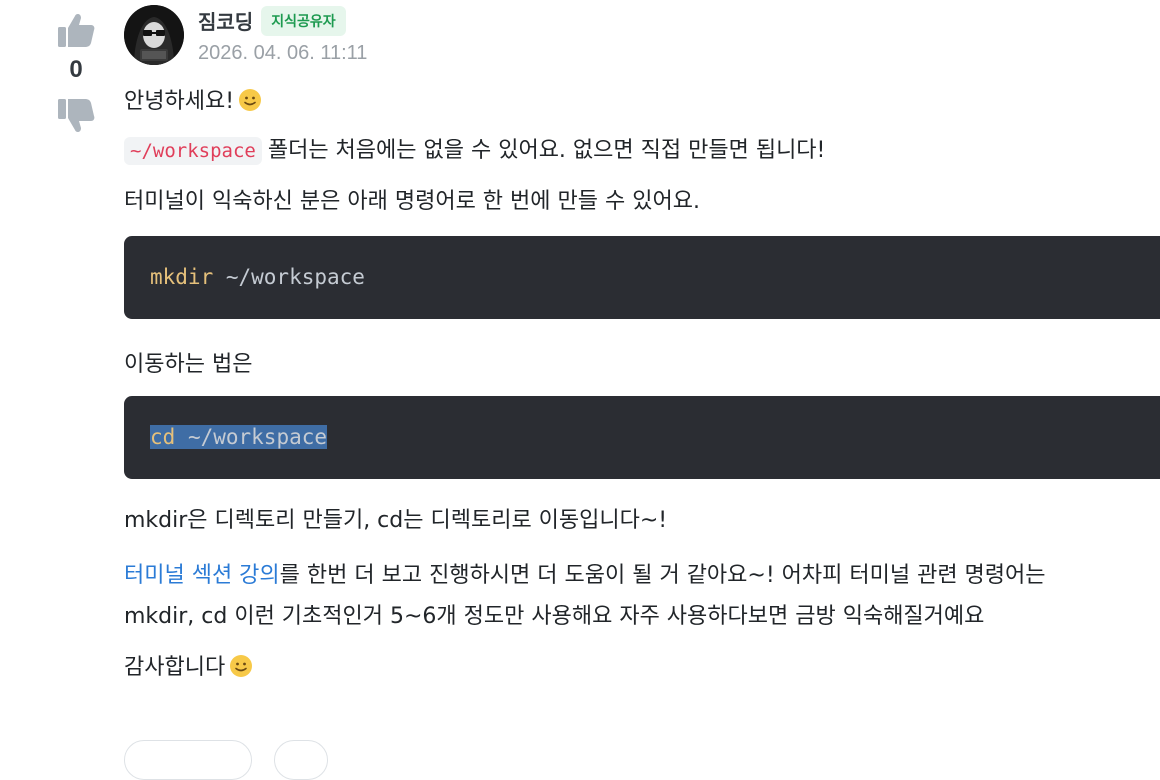  I want to click on post-date: 2026. 04. 06. 11:11, so click(283, 52).